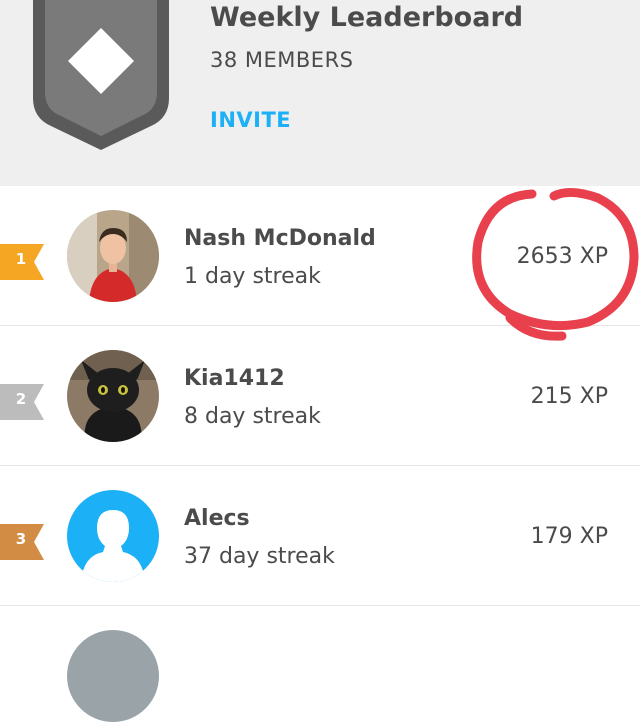  Describe the element at coordinates (101, 75) in the screenshot. I see `diamond-shield-icon` at that location.